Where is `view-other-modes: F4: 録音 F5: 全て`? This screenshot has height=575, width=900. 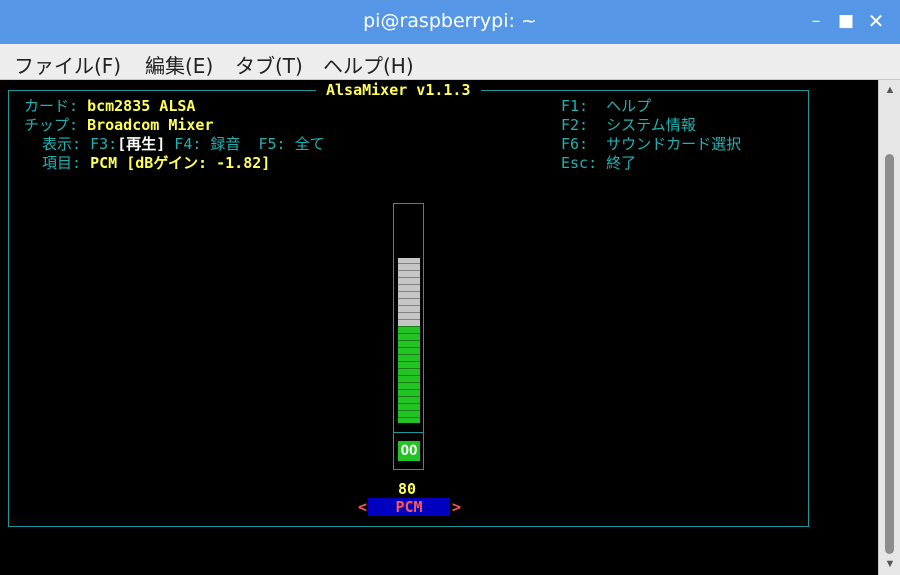
view-other-modes: F4: 録音 F5: 全て is located at coordinates (244, 144).